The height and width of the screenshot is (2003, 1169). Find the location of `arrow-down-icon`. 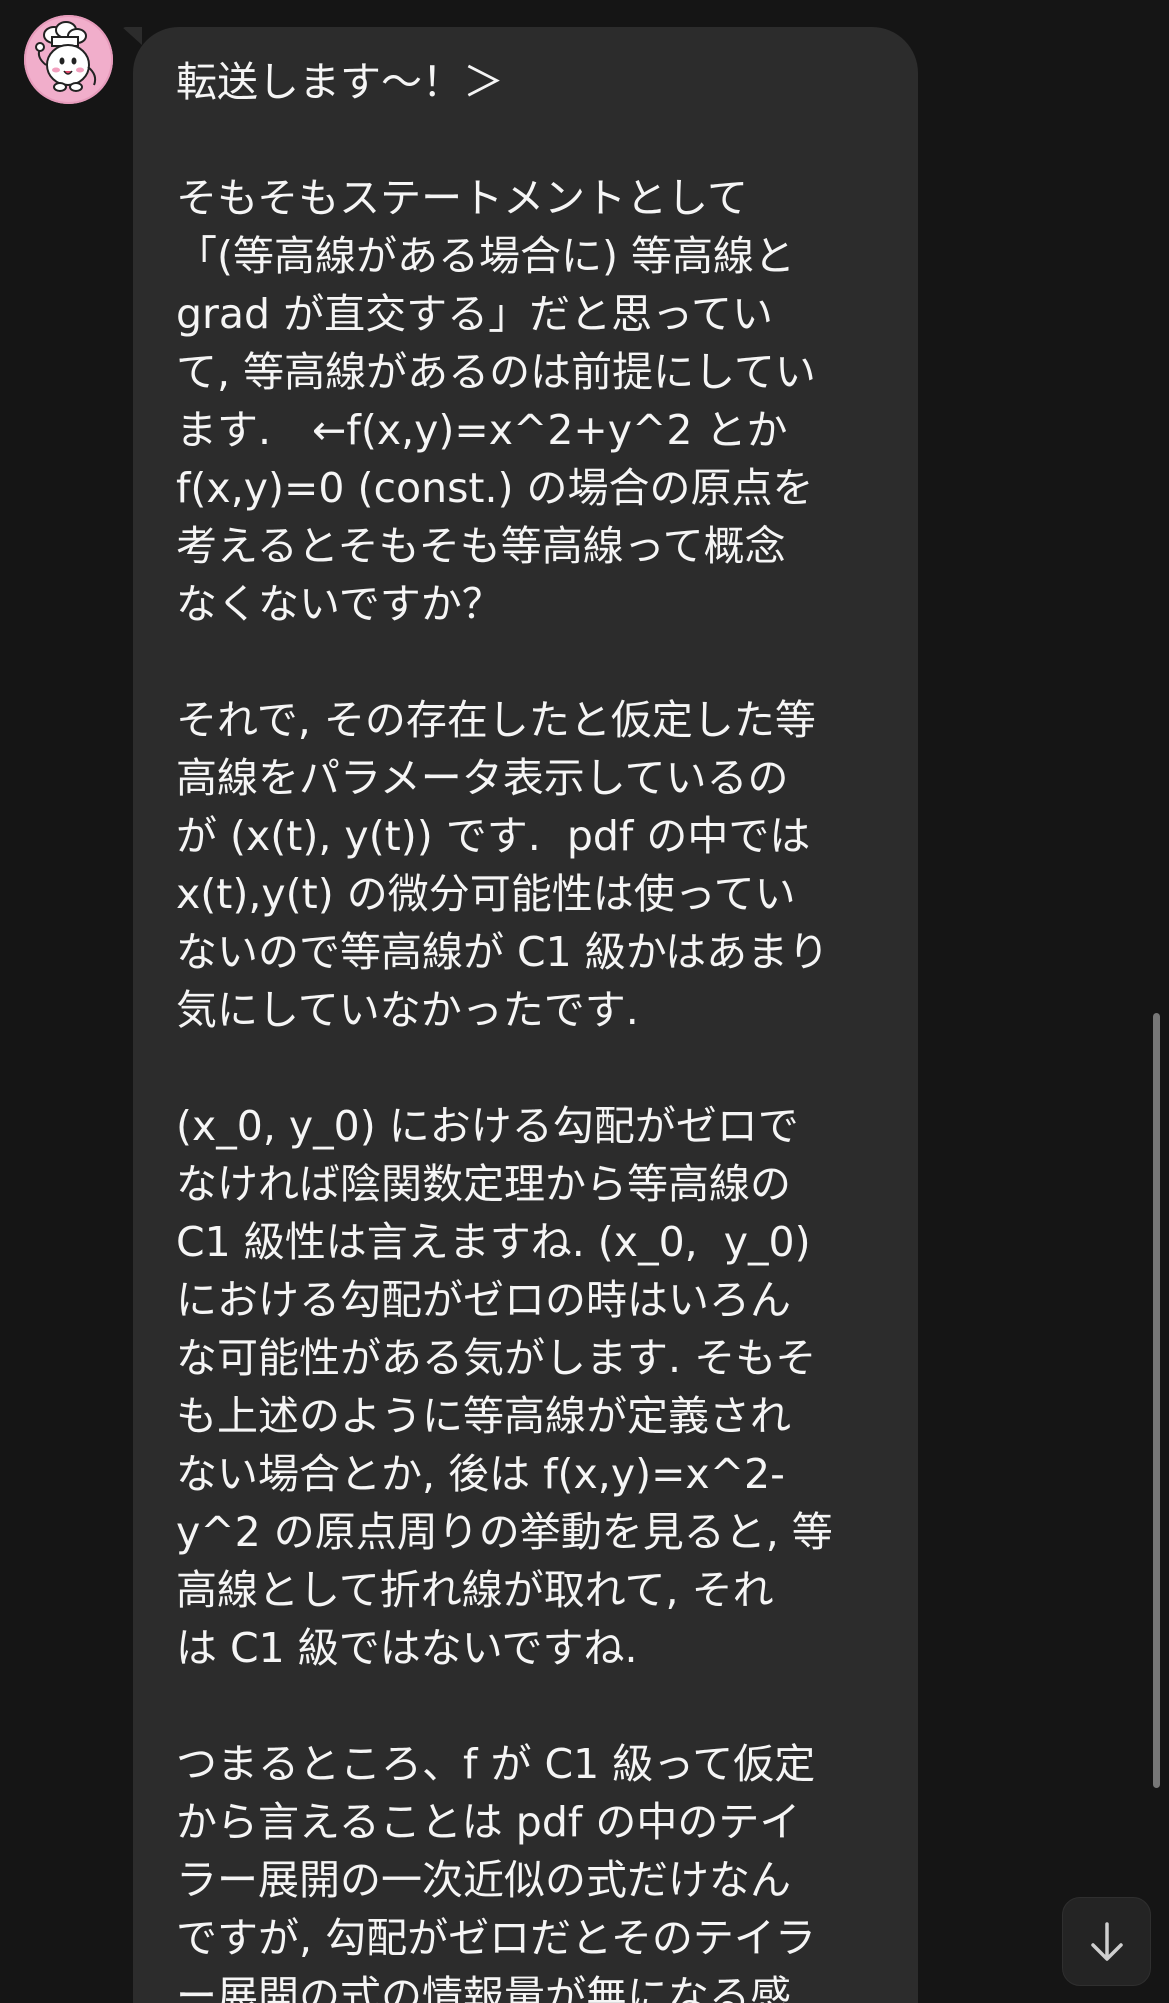

arrow-down-icon is located at coordinates (1106, 1941).